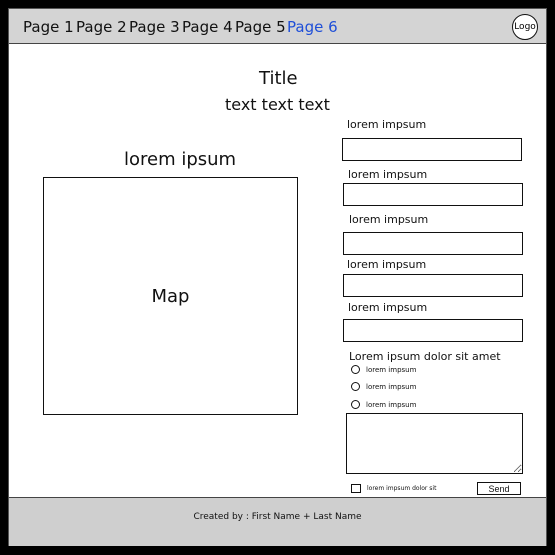 This screenshot has width=555, height=555. I want to click on nav-item-page-5: Page 5, so click(260, 27).